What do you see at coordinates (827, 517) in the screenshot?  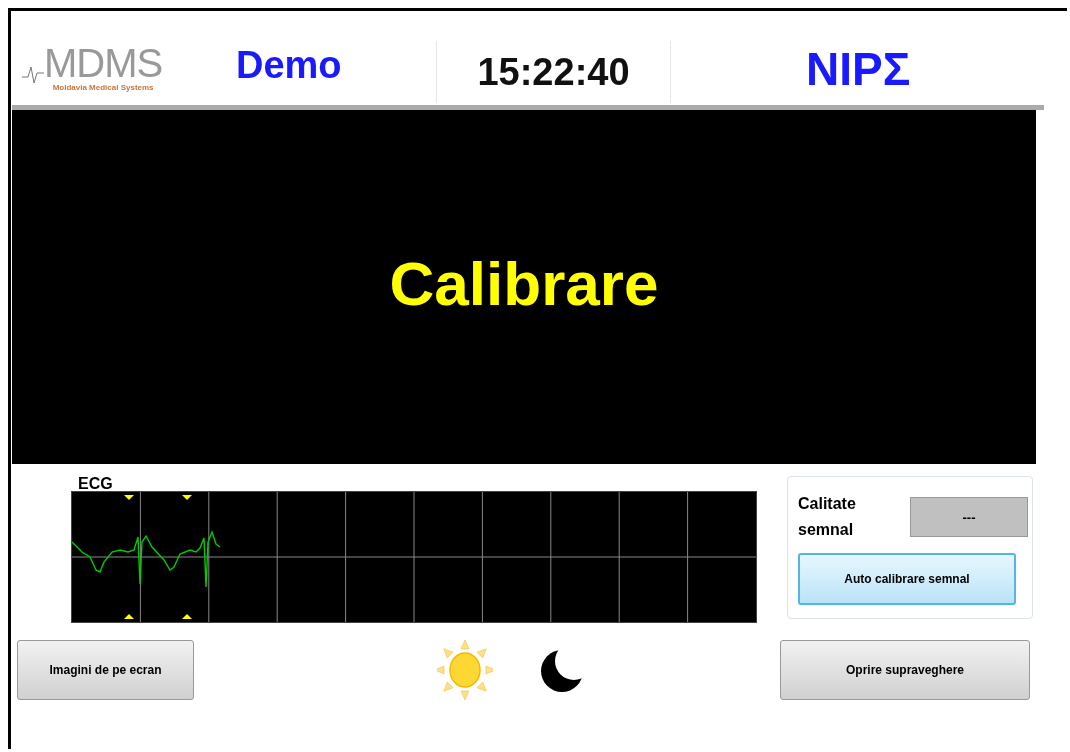 I see `signal-quality-label: Calitate semnal` at bounding box center [827, 517].